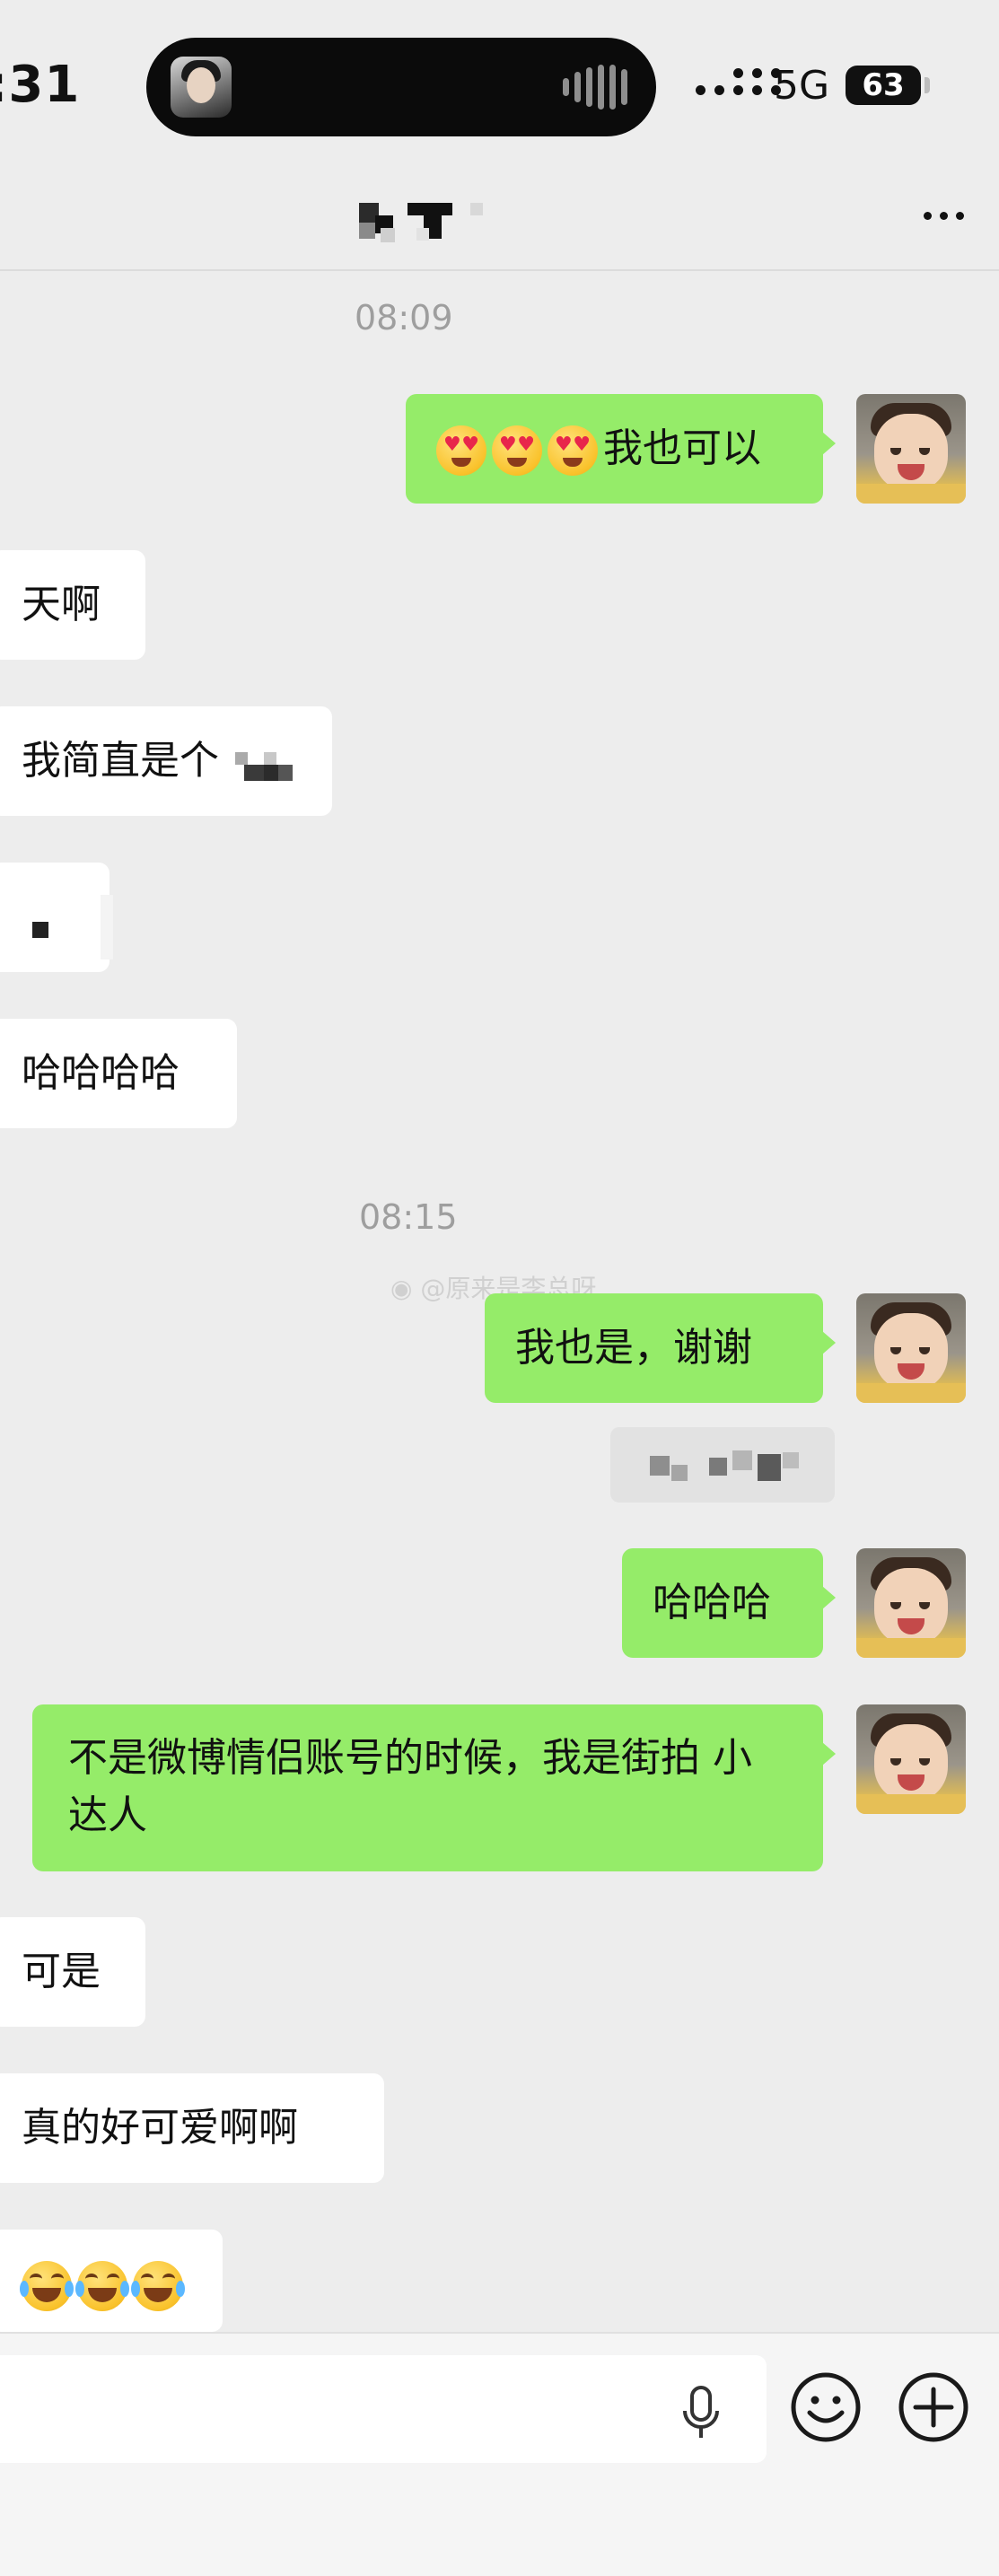 The height and width of the screenshot is (2576, 999). What do you see at coordinates (934, 2407) in the screenshot?
I see `plus-icon` at bounding box center [934, 2407].